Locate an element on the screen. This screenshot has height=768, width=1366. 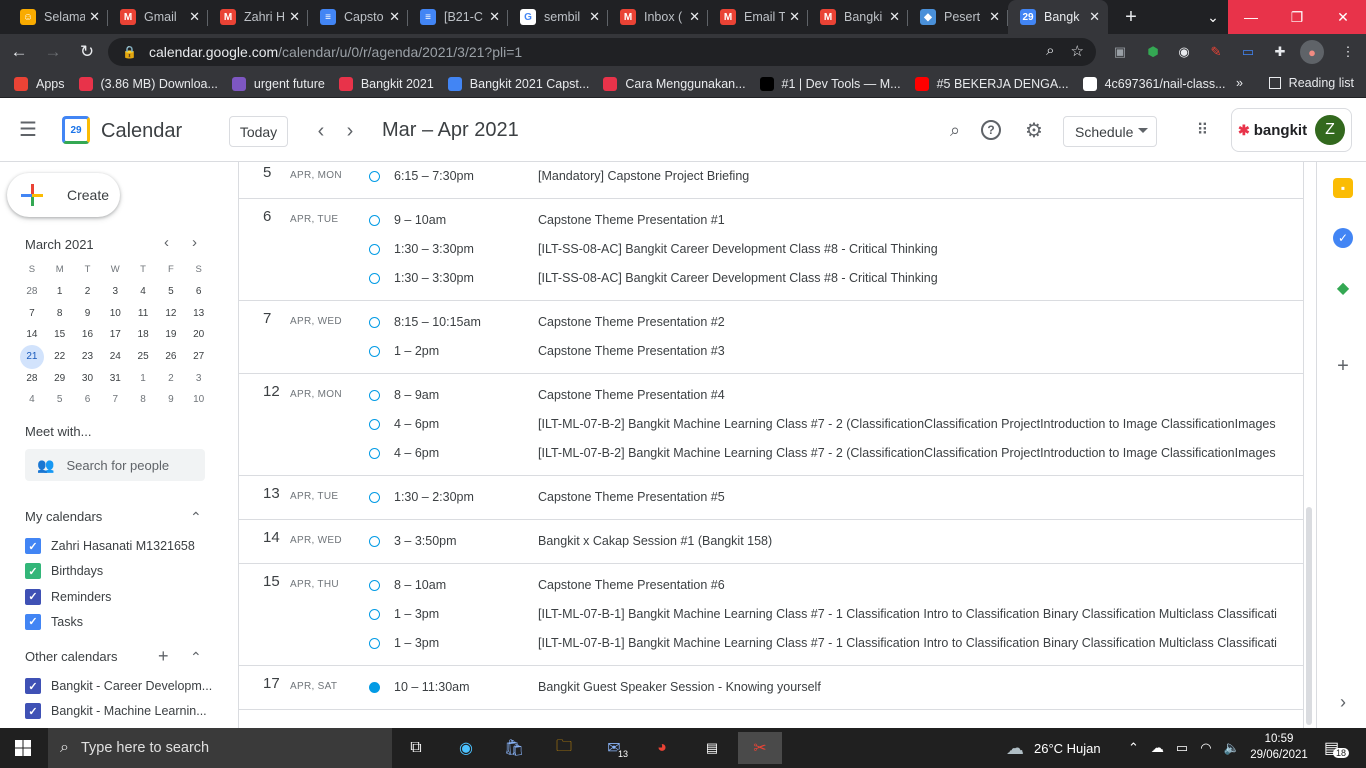
browser-tab: M Inbox (✕ is located at coordinates (658, 17).